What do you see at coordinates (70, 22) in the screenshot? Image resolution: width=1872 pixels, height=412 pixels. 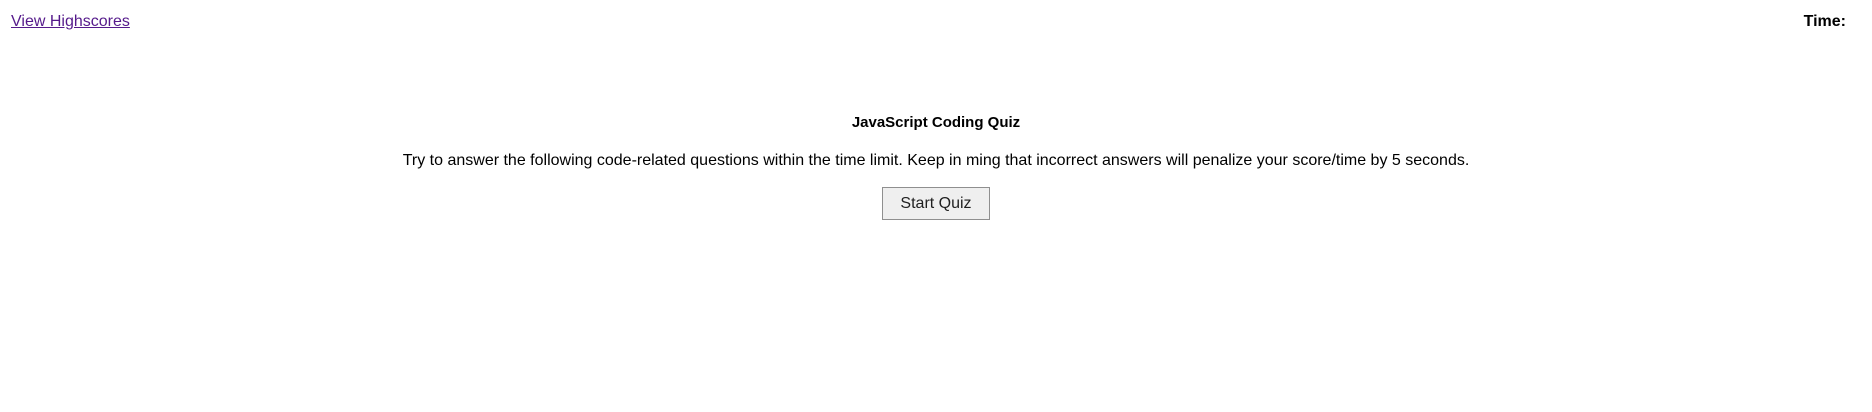 I see `view-highscores-link: View Highscores` at bounding box center [70, 22].